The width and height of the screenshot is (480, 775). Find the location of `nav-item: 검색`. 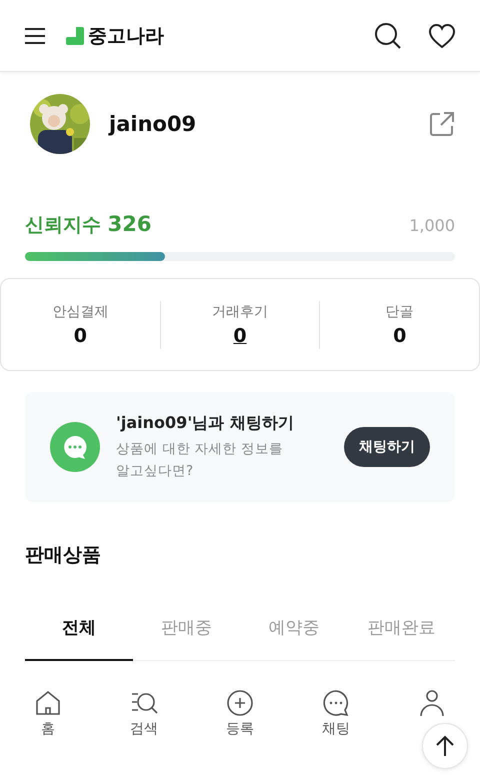

nav-item: 검색 is located at coordinates (144, 720).